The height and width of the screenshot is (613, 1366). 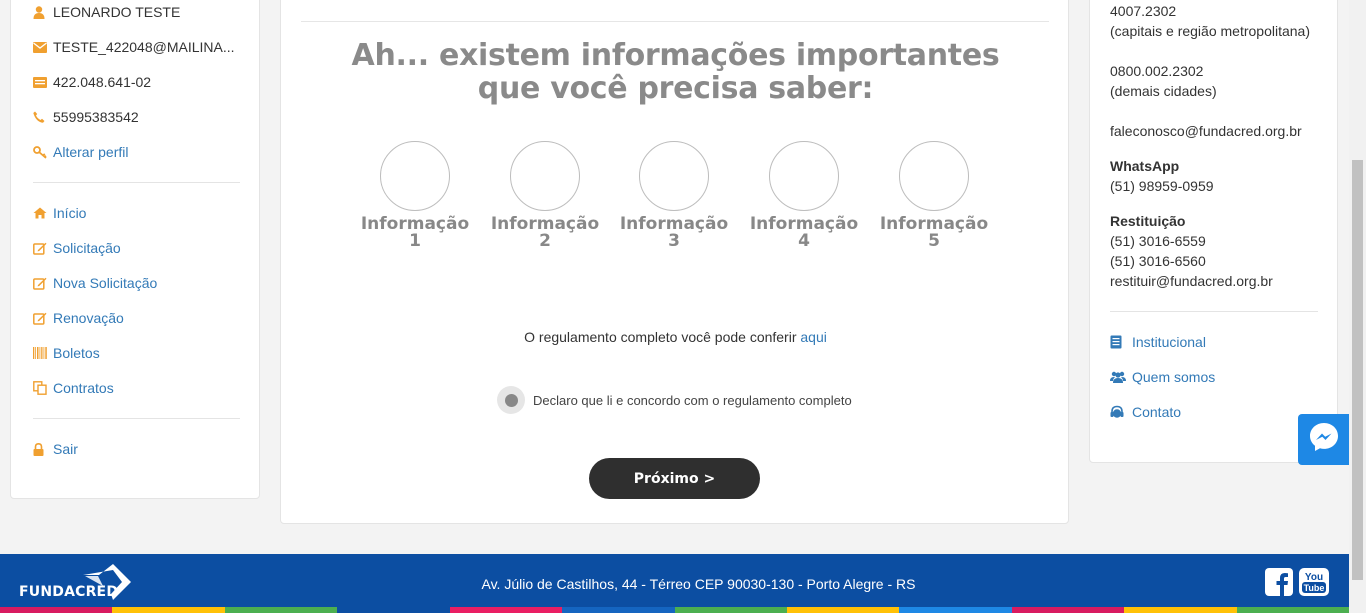 I want to click on nav-label: Contratos, so click(x=83, y=388).